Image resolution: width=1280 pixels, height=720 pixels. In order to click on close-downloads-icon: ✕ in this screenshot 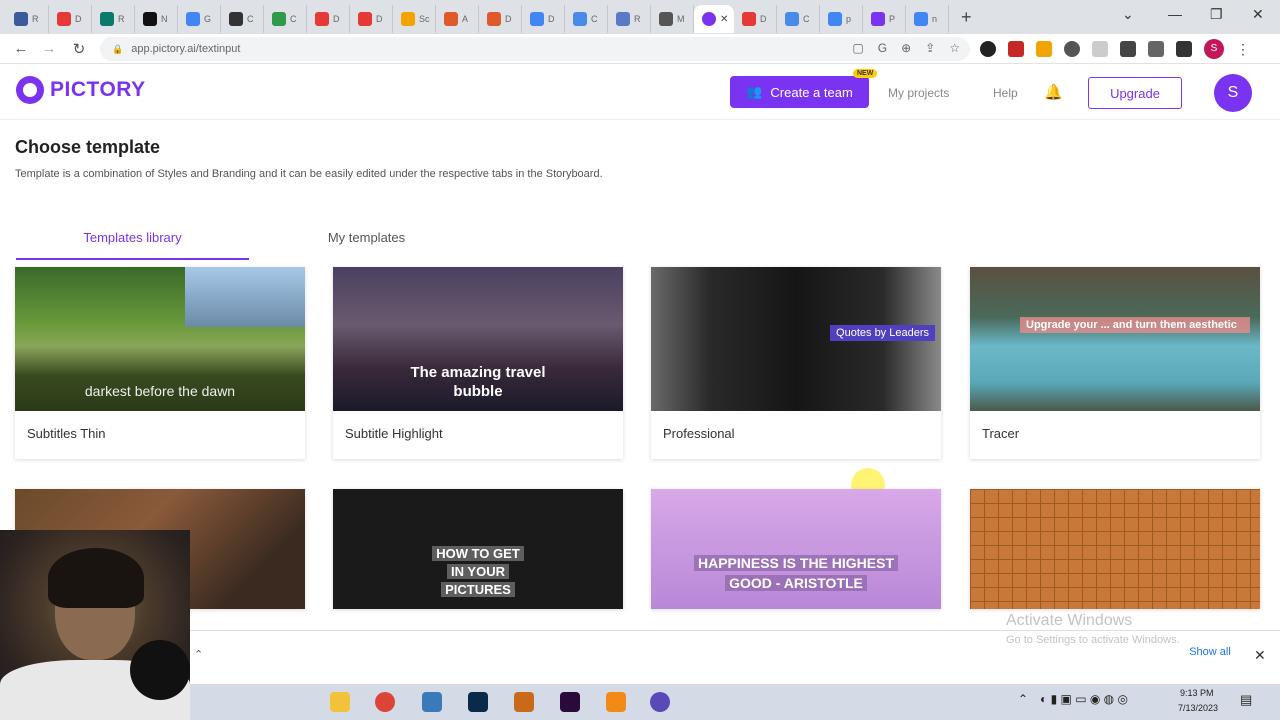, I will do `click(1260, 655)`.